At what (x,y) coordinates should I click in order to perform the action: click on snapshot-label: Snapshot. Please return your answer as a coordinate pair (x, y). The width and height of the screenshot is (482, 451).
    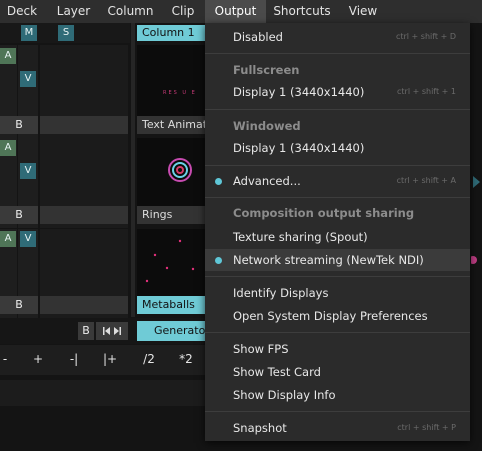
    Looking at the image, I should click on (260, 428).